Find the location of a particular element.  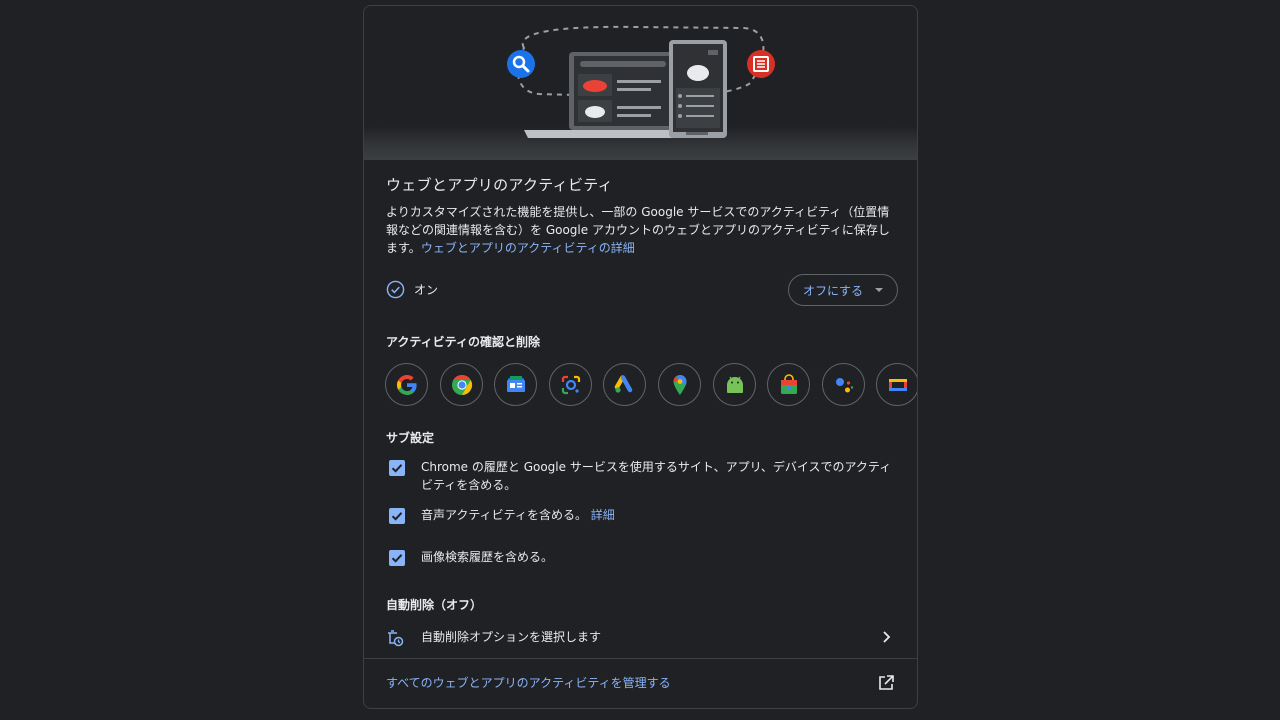

page-title: ウェブとアプリのアクティビティ is located at coordinates (499, 185).